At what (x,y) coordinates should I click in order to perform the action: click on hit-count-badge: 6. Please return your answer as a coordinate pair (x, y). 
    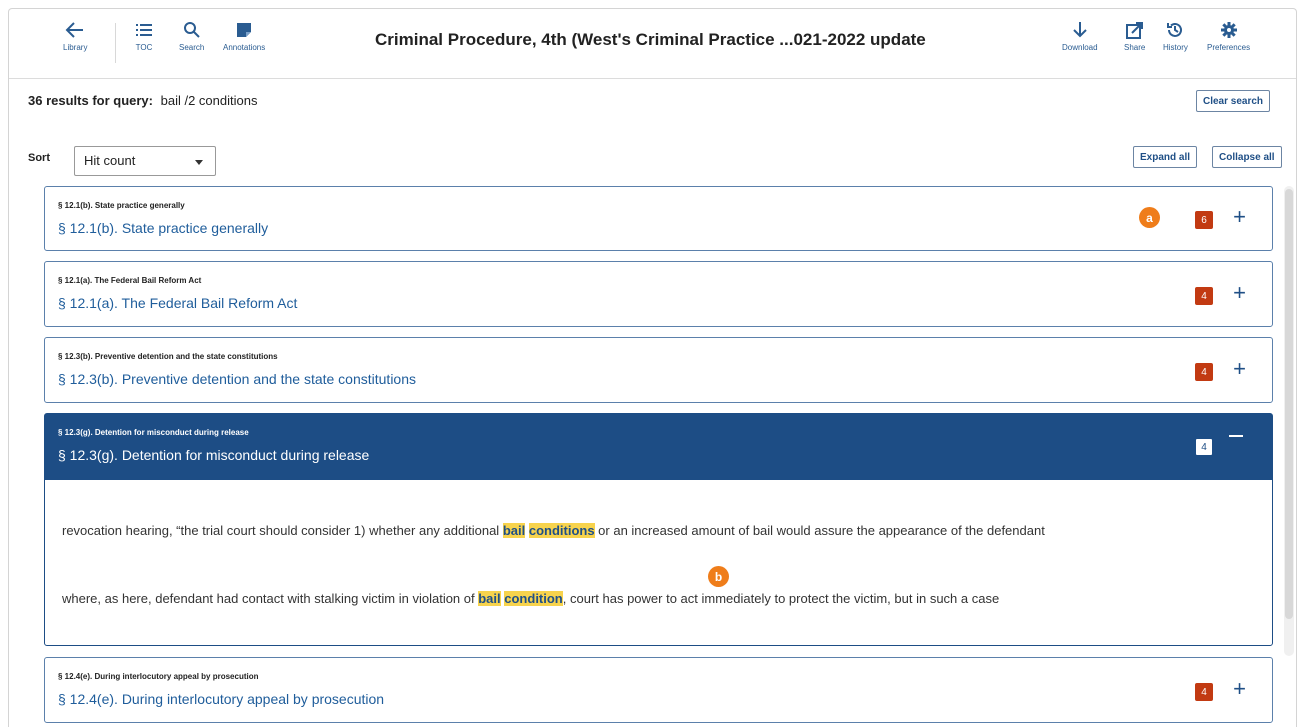
    Looking at the image, I should click on (1204, 220).